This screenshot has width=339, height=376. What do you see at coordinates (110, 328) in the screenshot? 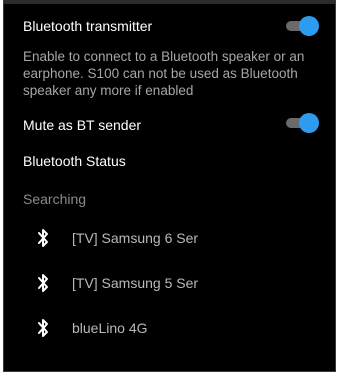
I see `device-name: blueLino 4G` at bounding box center [110, 328].